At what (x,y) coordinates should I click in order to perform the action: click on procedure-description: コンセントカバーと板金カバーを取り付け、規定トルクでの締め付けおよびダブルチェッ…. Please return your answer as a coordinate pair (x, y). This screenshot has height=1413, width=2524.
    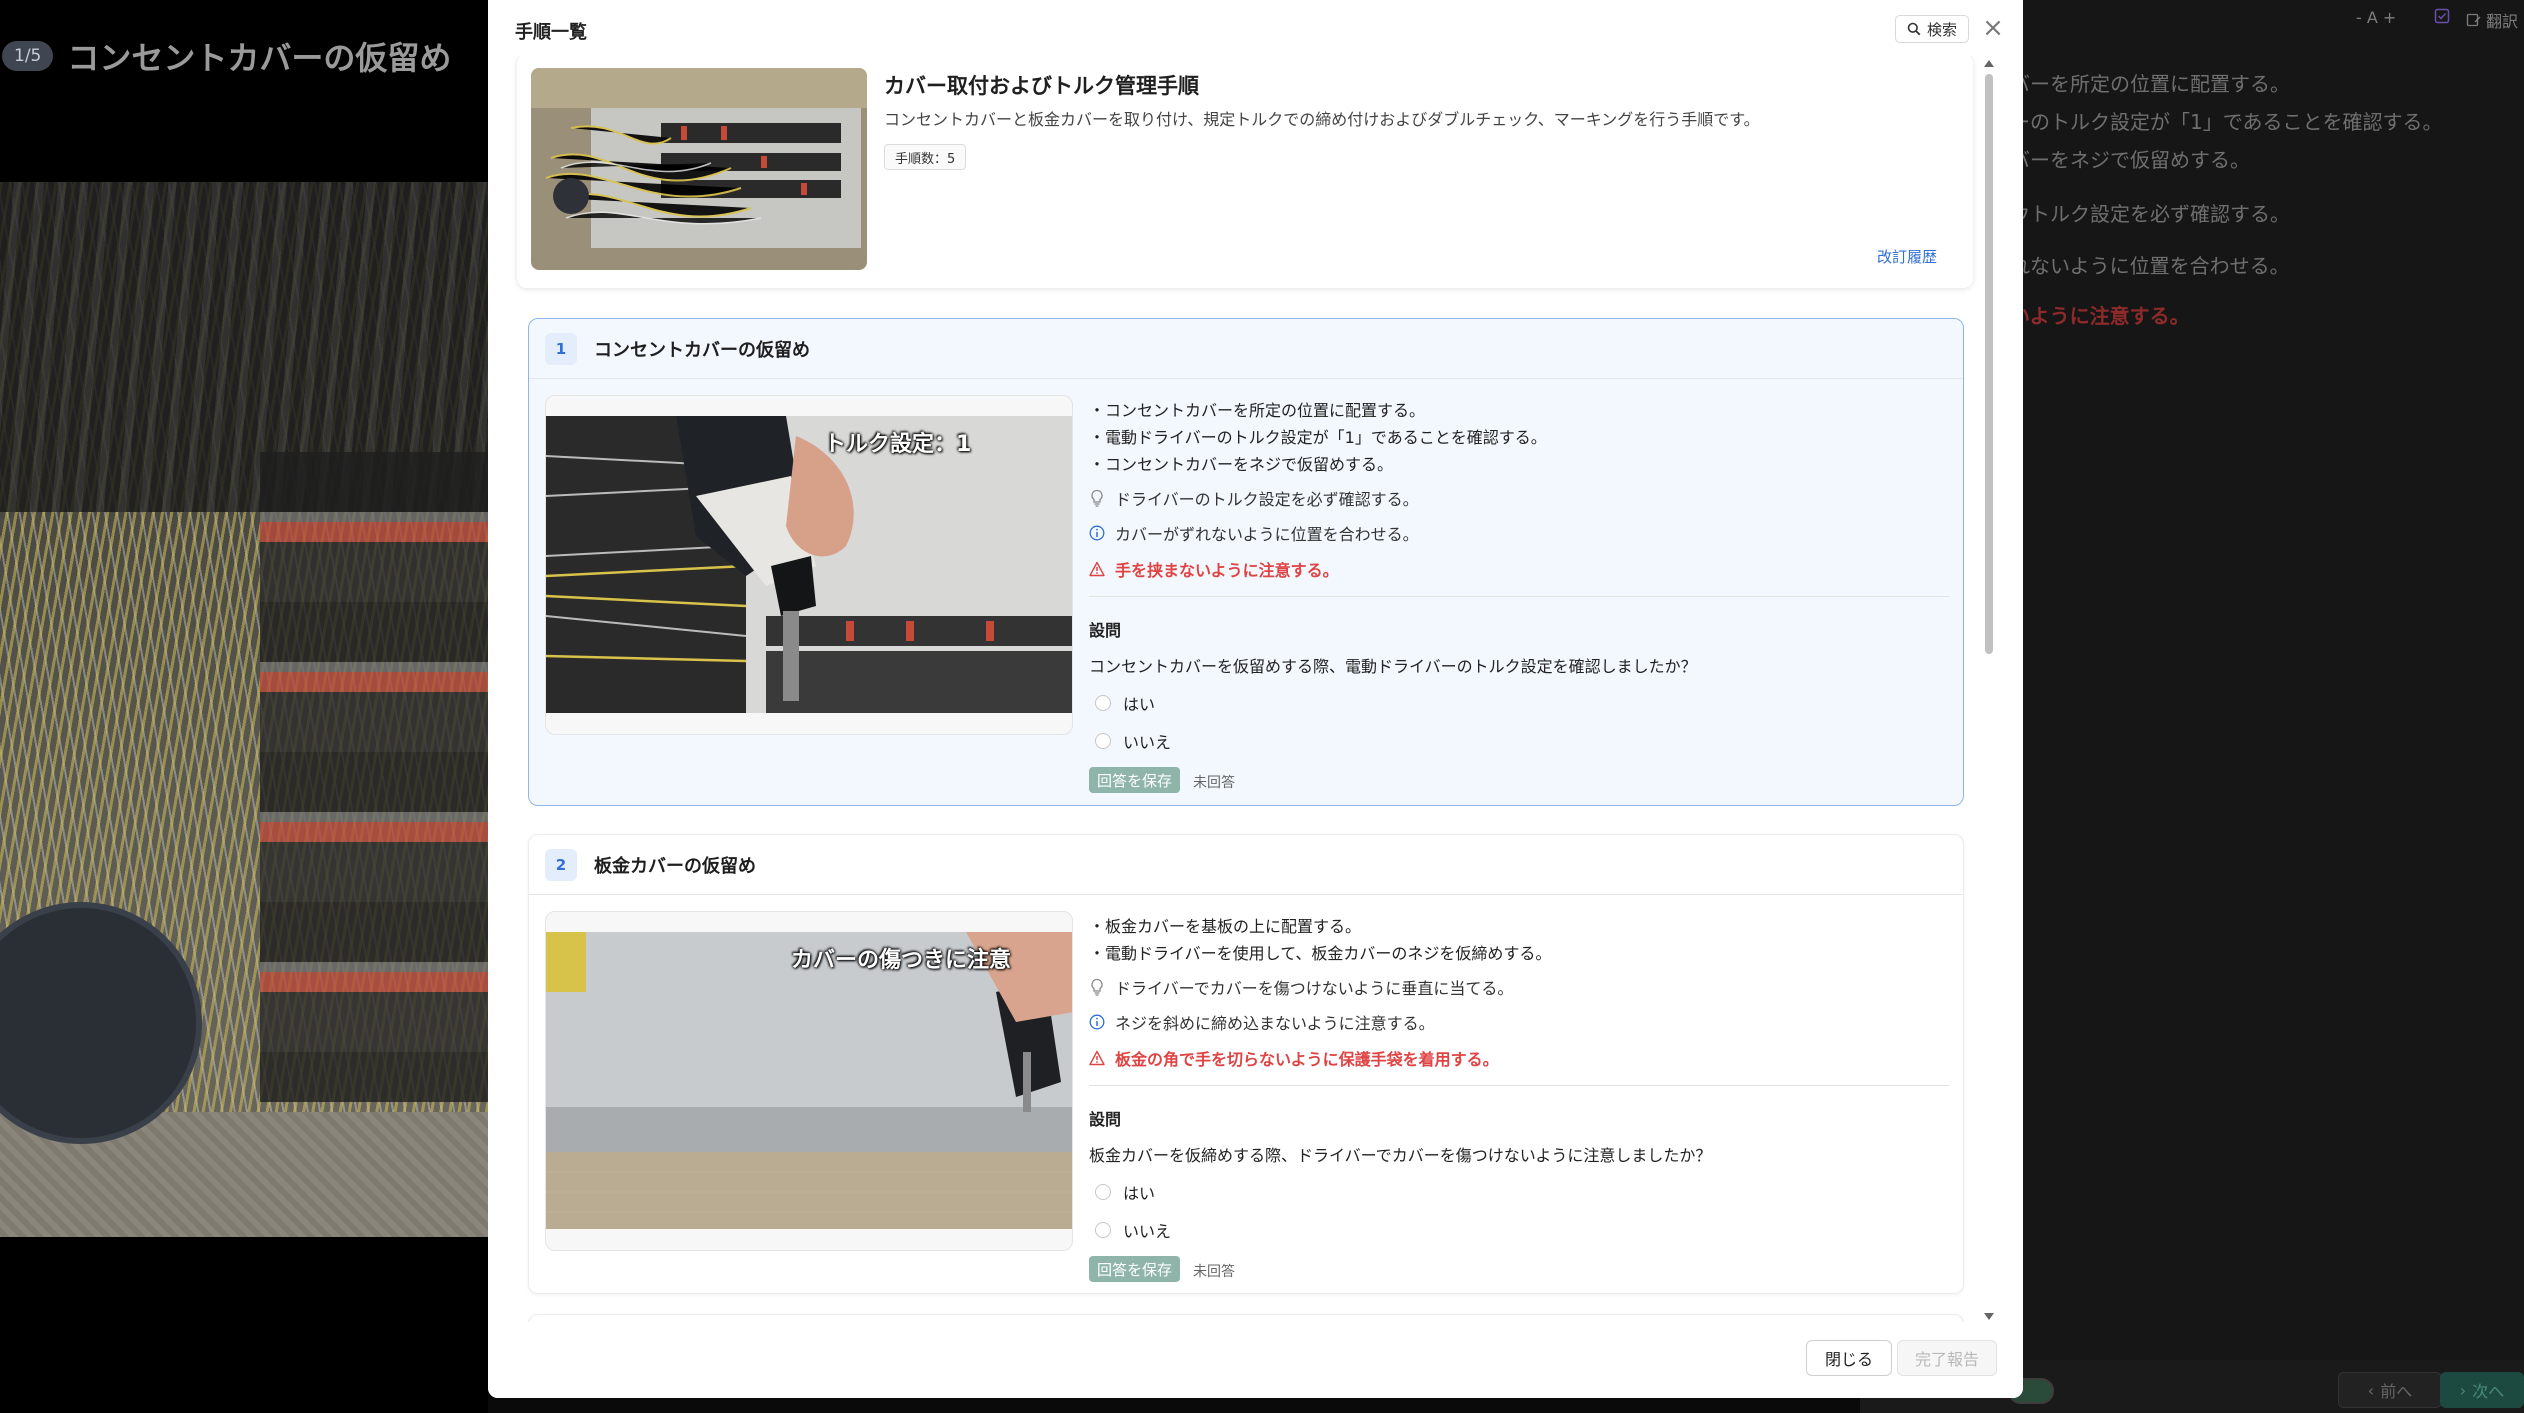
    Looking at the image, I should click on (1322, 119).